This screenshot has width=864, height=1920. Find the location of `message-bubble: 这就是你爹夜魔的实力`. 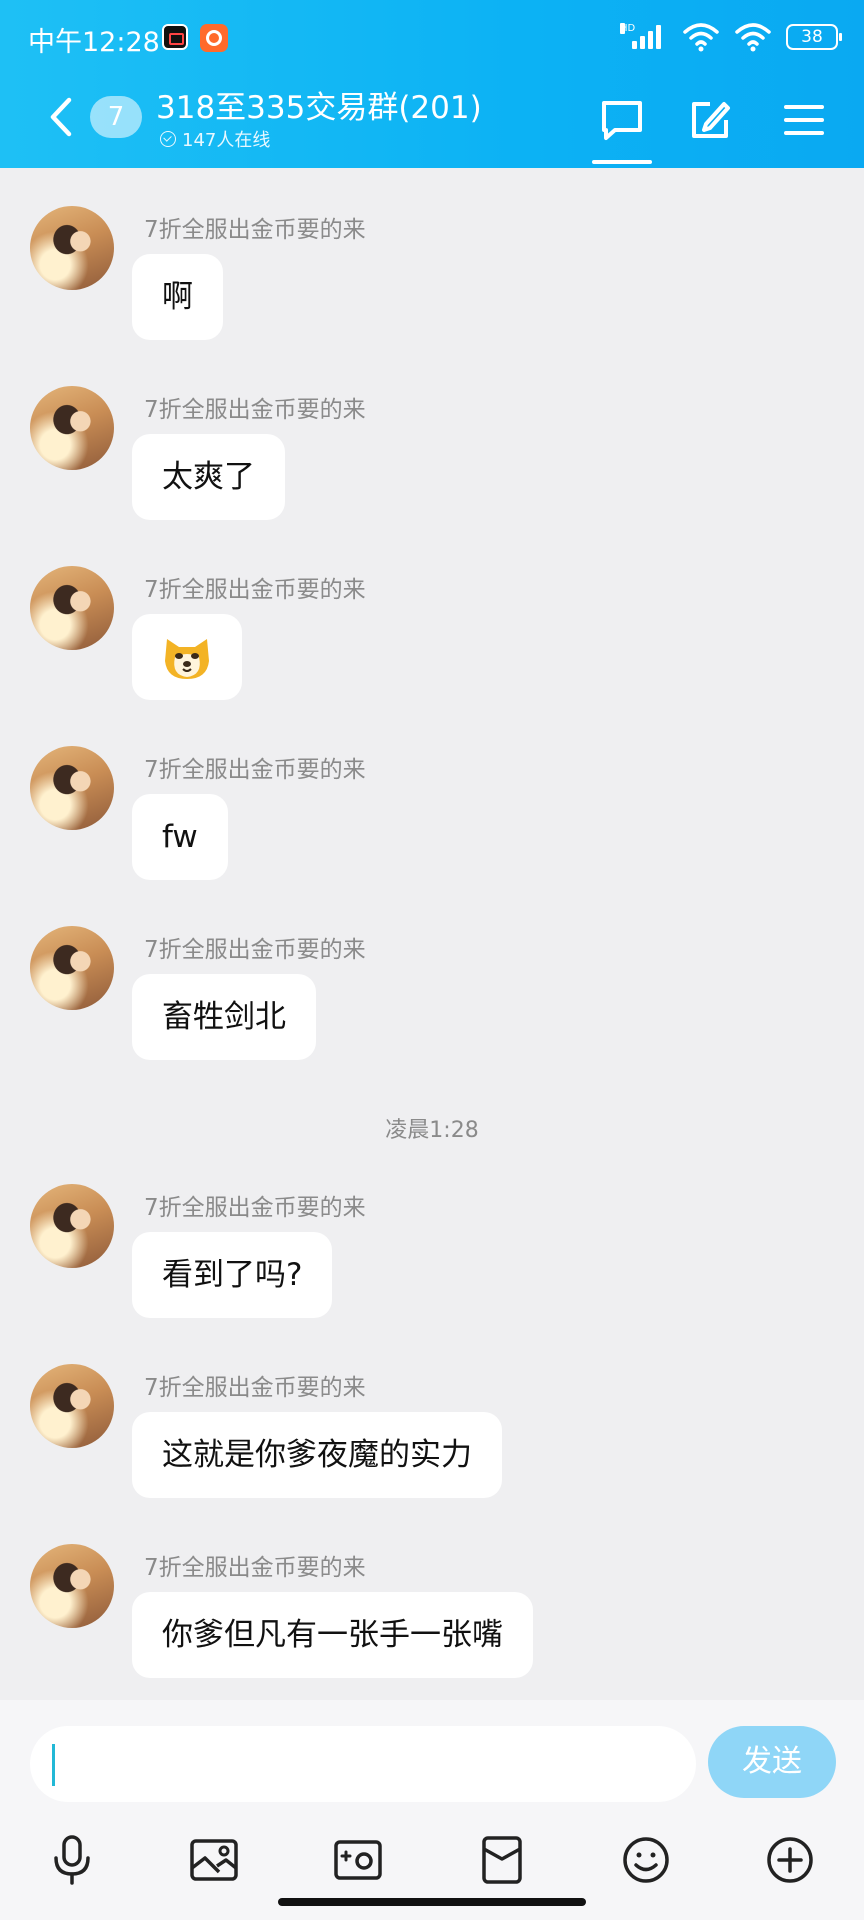

message-bubble: 这就是你爹夜魔的实力 is located at coordinates (317, 1455).